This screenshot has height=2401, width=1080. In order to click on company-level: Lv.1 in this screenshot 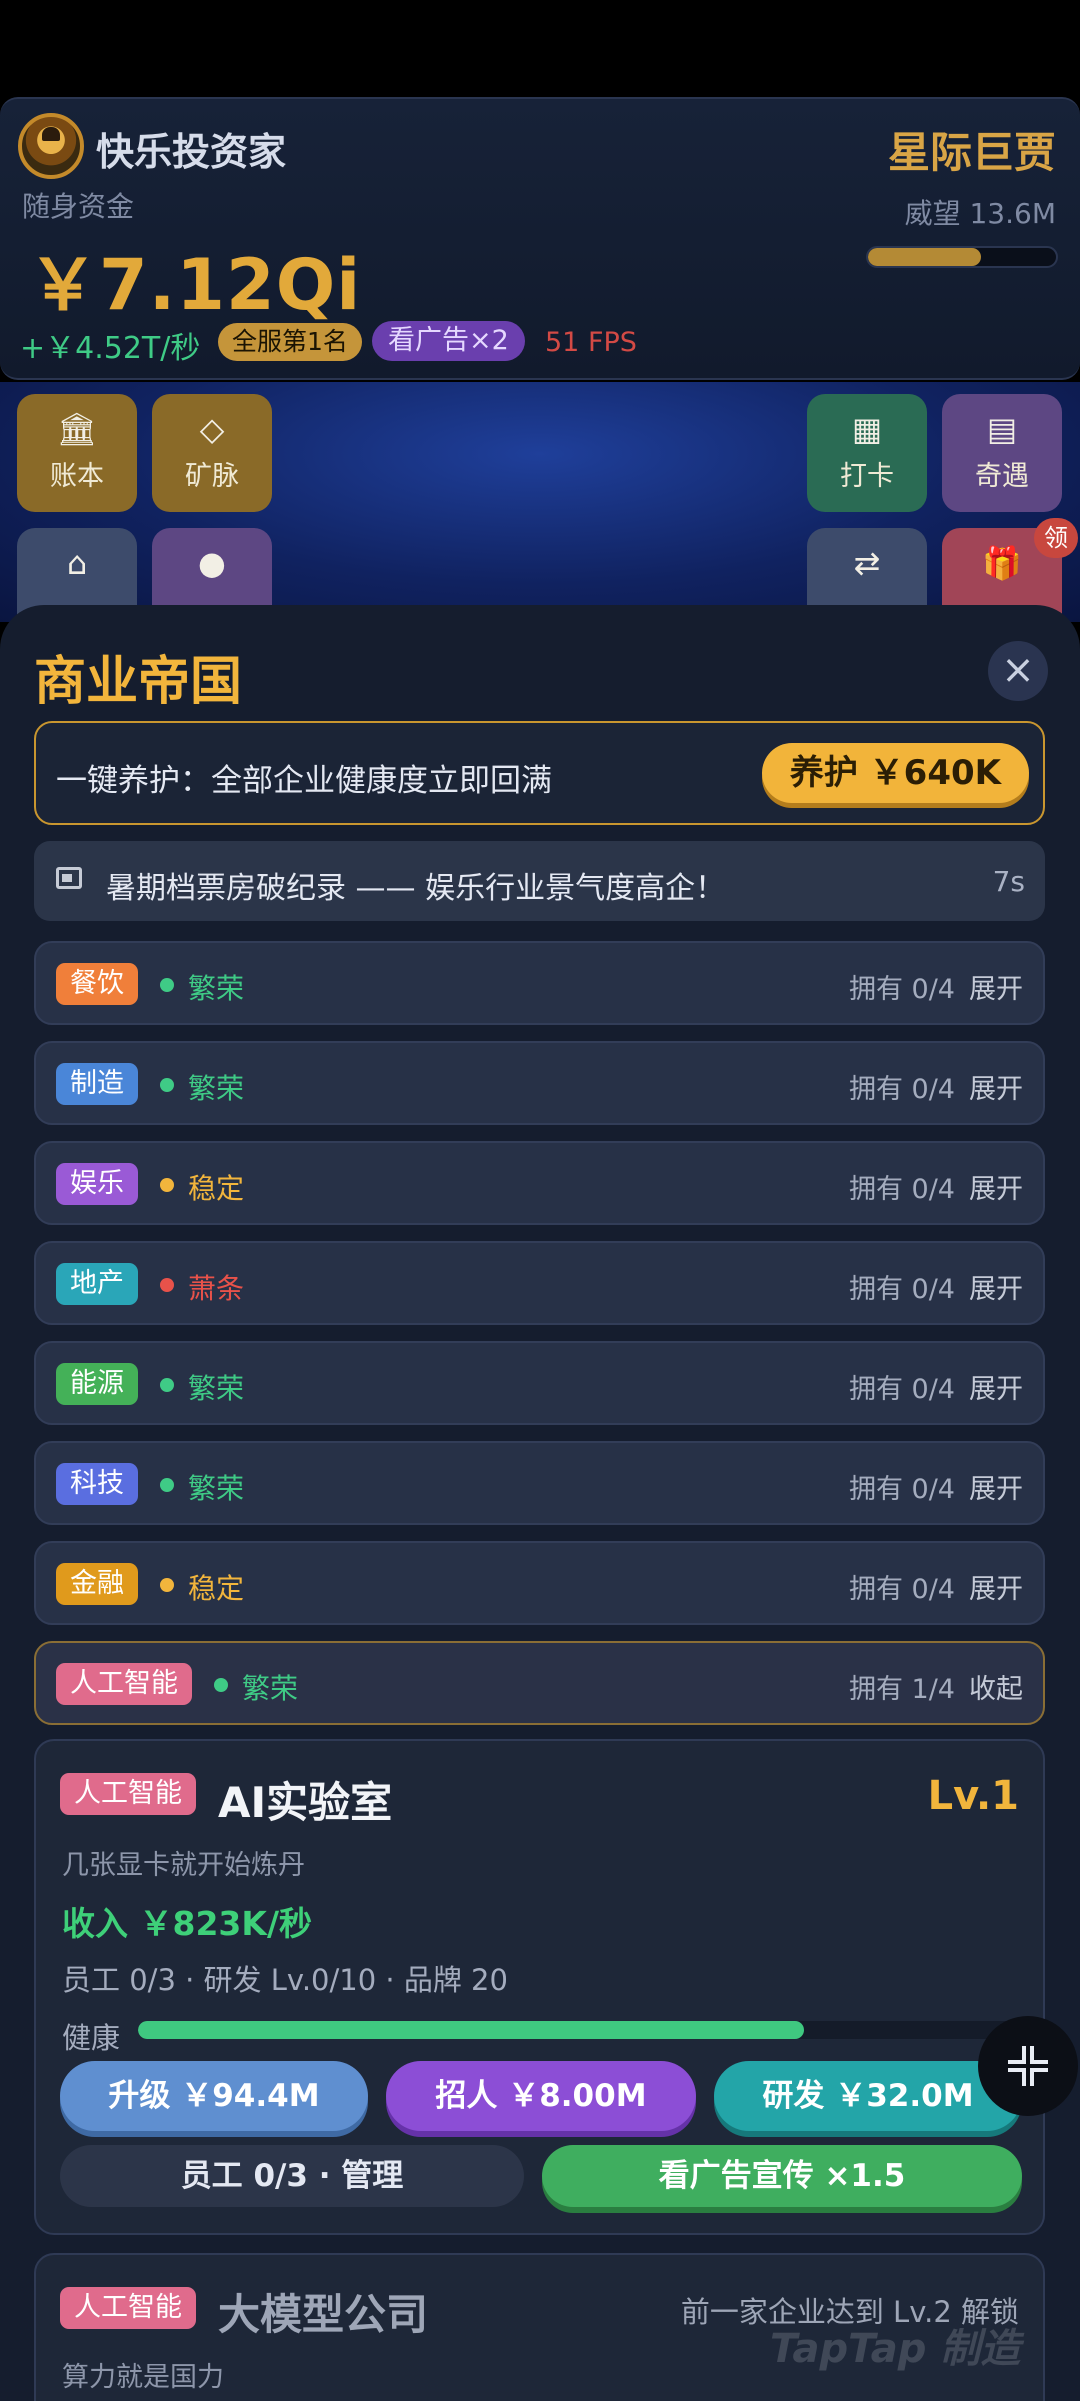, I will do `click(973, 1796)`.